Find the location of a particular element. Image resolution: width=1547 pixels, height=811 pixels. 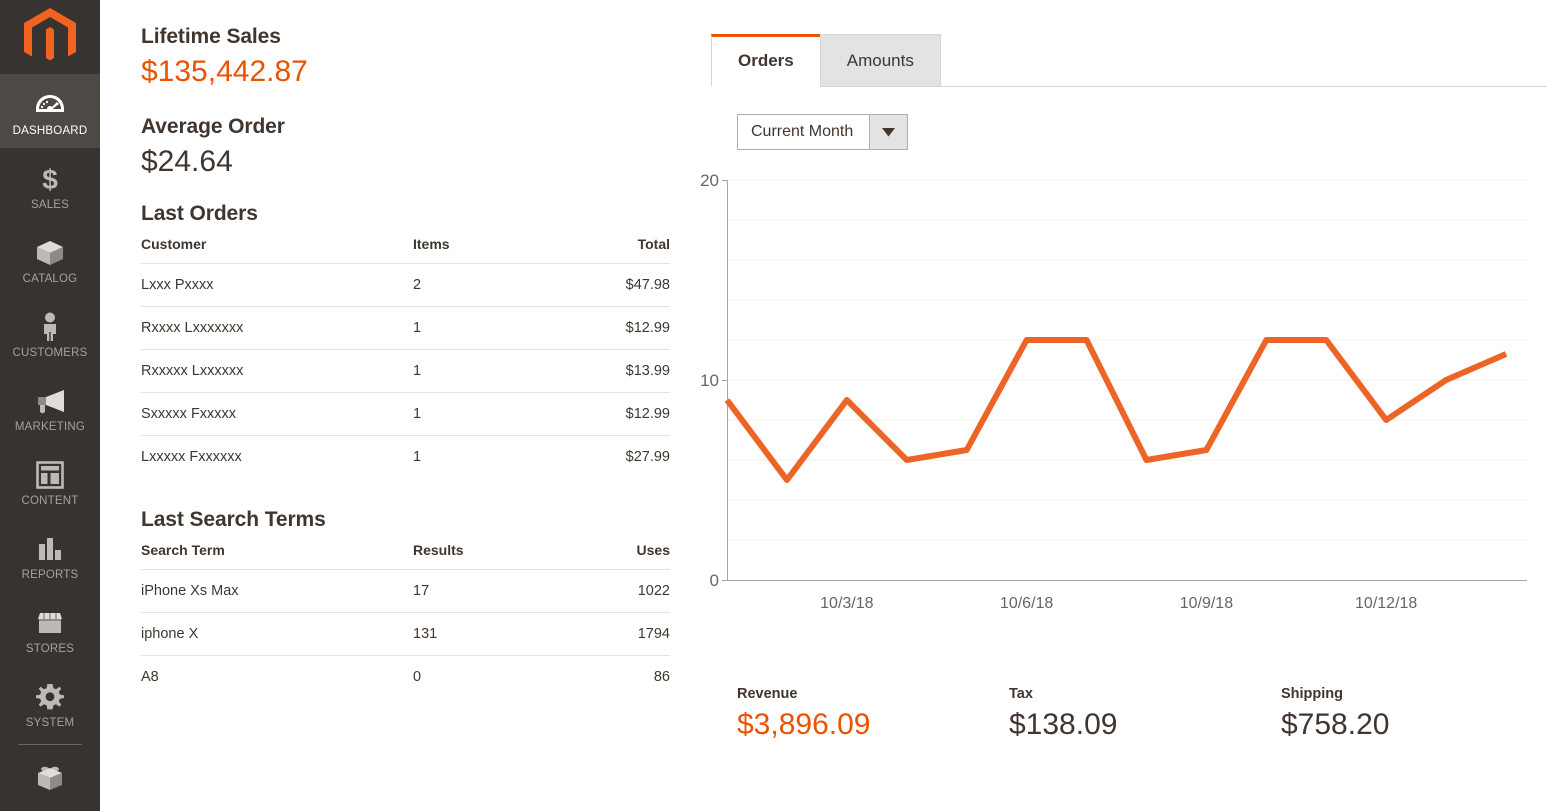

total-revenue-label: Revenue is located at coordinates (767, 694).